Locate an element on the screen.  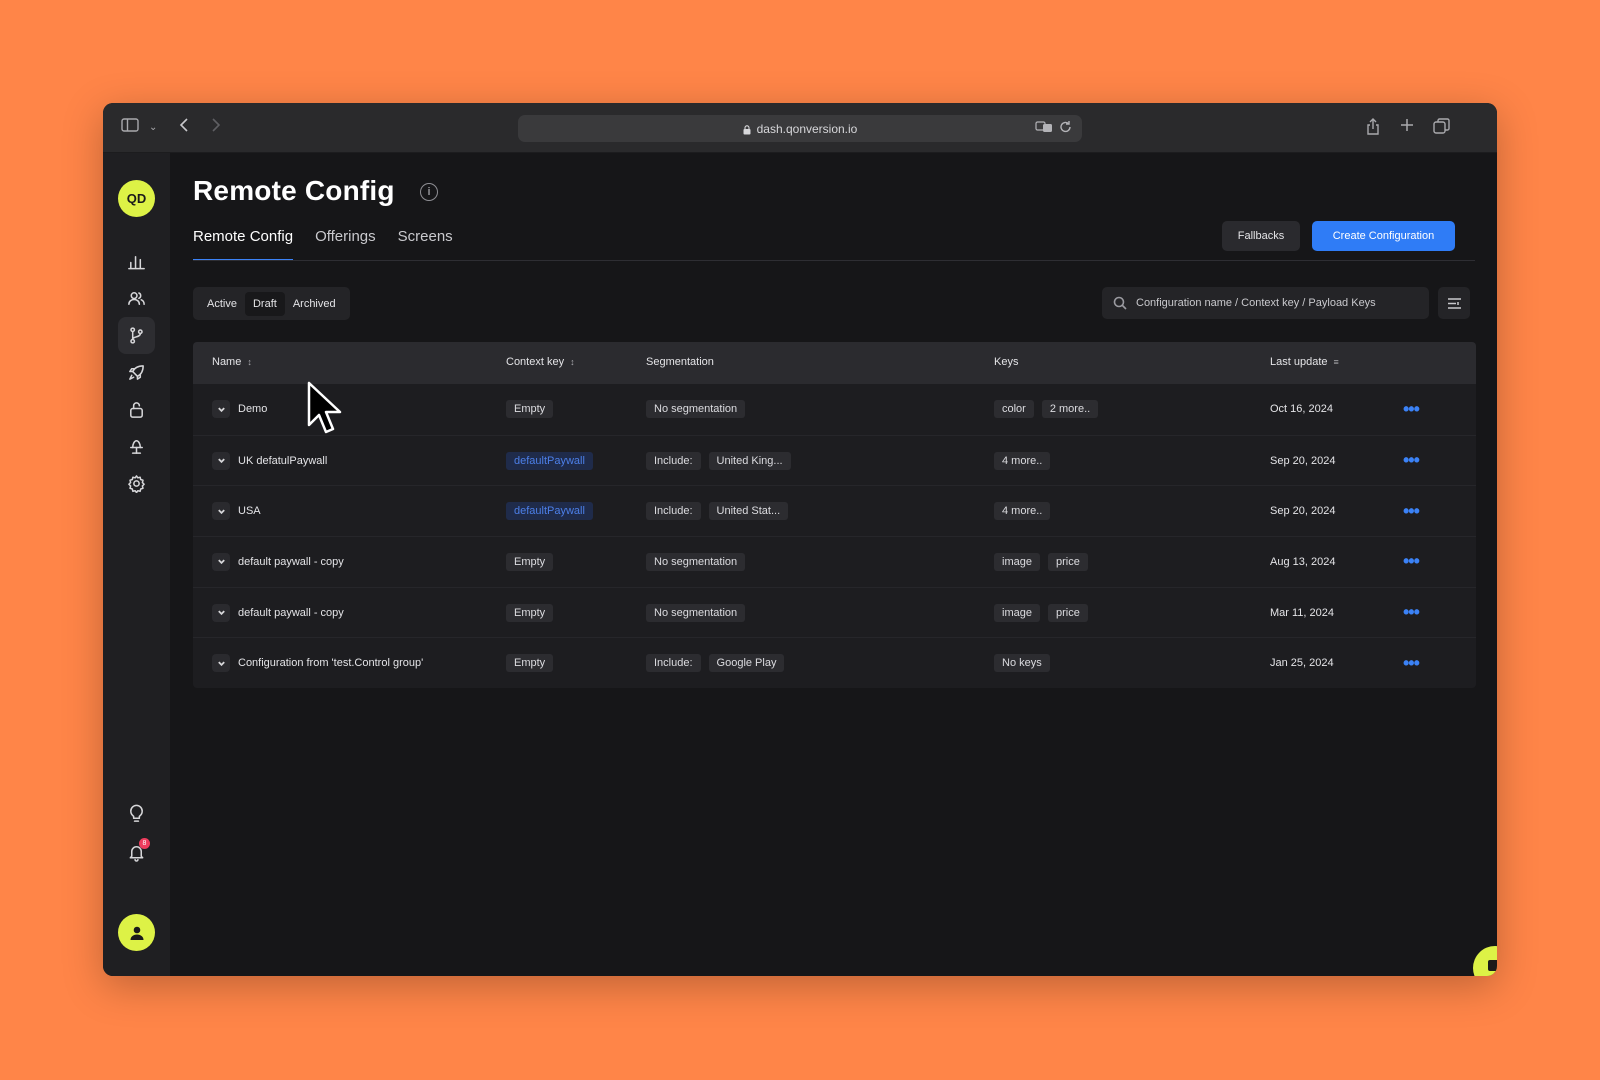
rocket-icon is located at coordinates (136, 372).